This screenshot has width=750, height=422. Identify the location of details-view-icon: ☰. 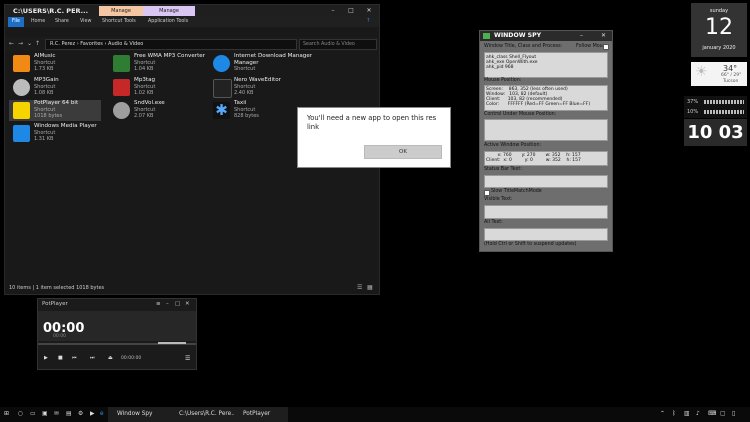
(359, 287).